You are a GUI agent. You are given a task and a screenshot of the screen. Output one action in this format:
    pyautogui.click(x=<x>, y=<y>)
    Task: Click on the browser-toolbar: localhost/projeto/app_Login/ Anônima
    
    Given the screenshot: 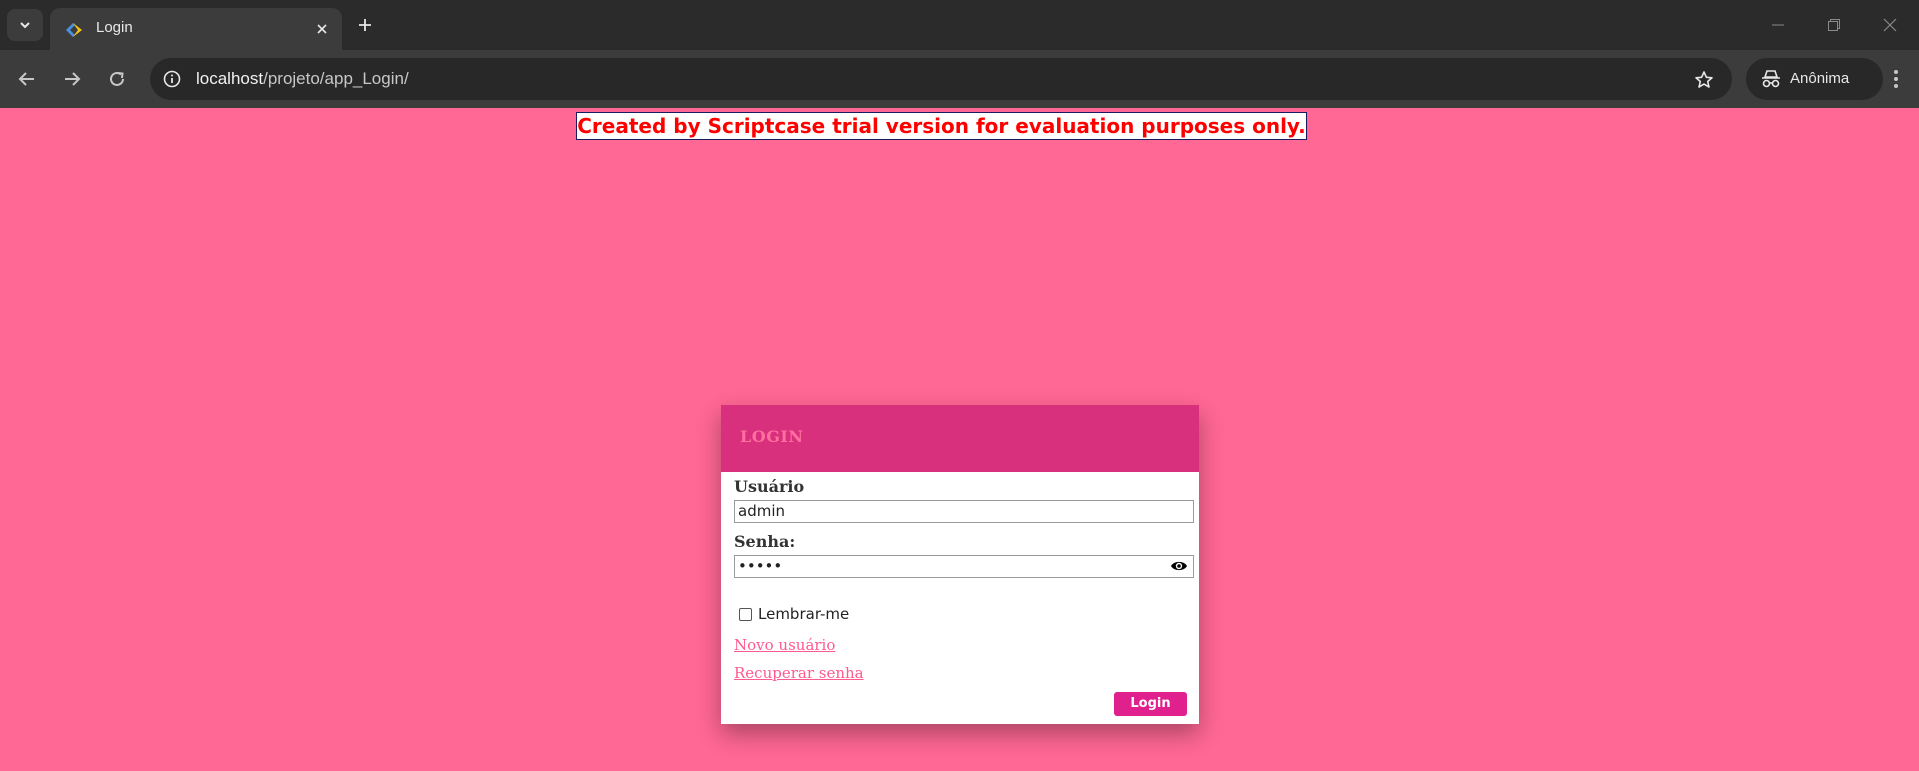 What is the action you would take?
    pyautogui.click(x=959, y=79)
    